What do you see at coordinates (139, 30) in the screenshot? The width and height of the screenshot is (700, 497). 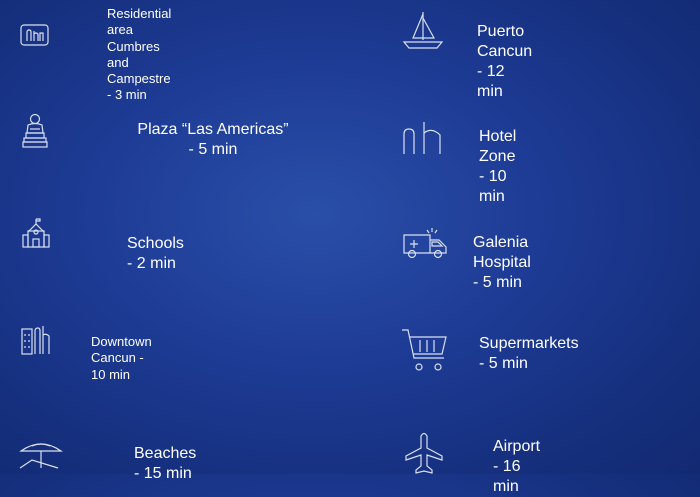 I see `residential-label-line1: Residential area Cumbres` at bounding box center [139, 30].